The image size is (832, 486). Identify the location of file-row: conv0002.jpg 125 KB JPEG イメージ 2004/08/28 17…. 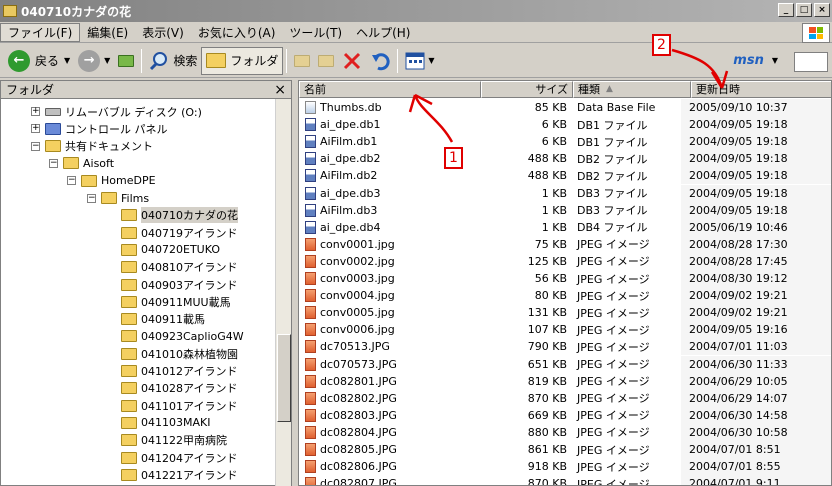
(565, 261).